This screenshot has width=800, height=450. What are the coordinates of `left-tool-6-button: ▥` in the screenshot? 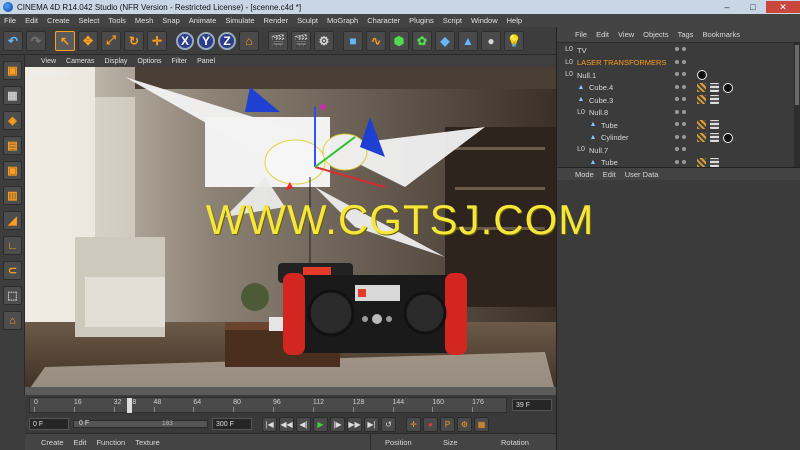 It's located at (12, 195).